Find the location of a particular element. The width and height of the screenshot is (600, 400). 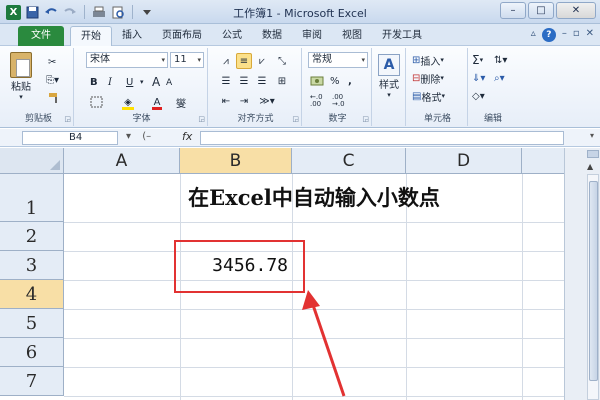

insert-cells-button: ⊞ 插入 ▾ is located at coordinates (428, 60).